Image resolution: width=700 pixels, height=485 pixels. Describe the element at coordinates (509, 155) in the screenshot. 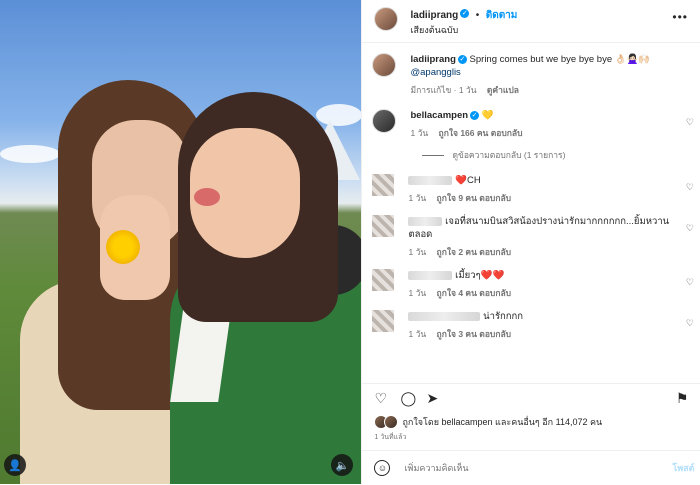

I see `view-replies-label: ดูข้อความตอบกลับ (1 รายการ)` at that location.